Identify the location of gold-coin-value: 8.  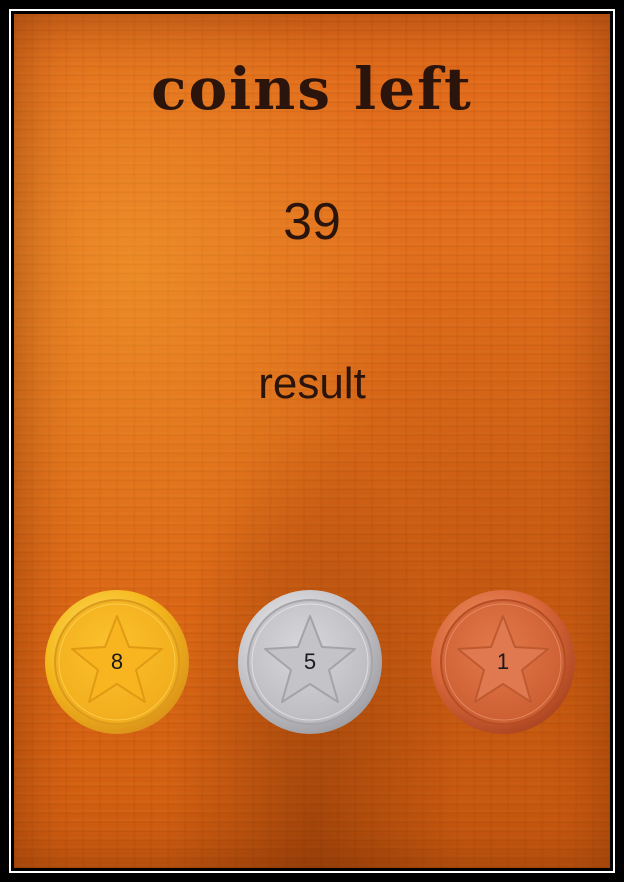
(117, 661).